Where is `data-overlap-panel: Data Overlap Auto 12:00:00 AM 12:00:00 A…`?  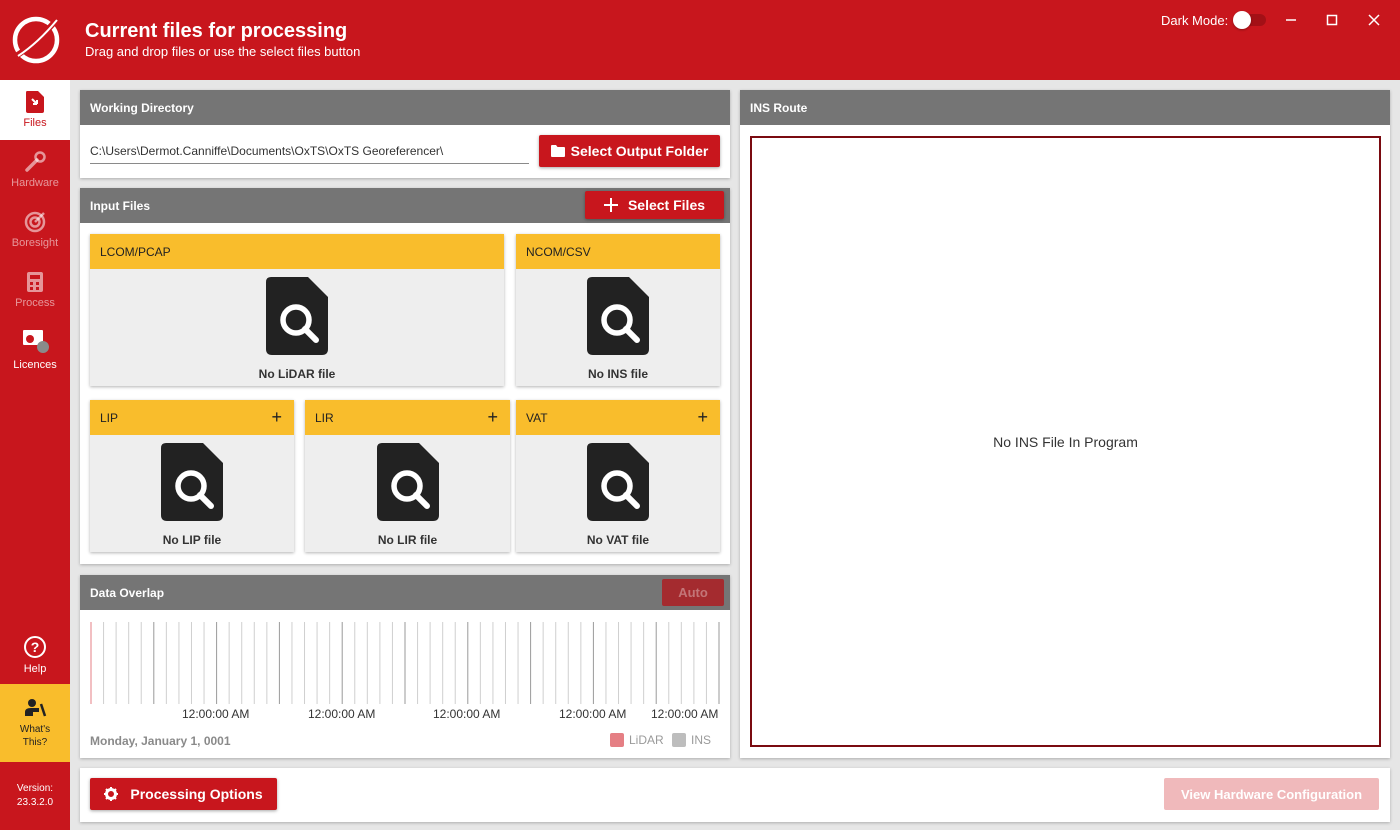
data-overlap-panel: Data Overlap Auto 12:00:00 AM 12:00:00 A… is located at coordinates (405, 666).